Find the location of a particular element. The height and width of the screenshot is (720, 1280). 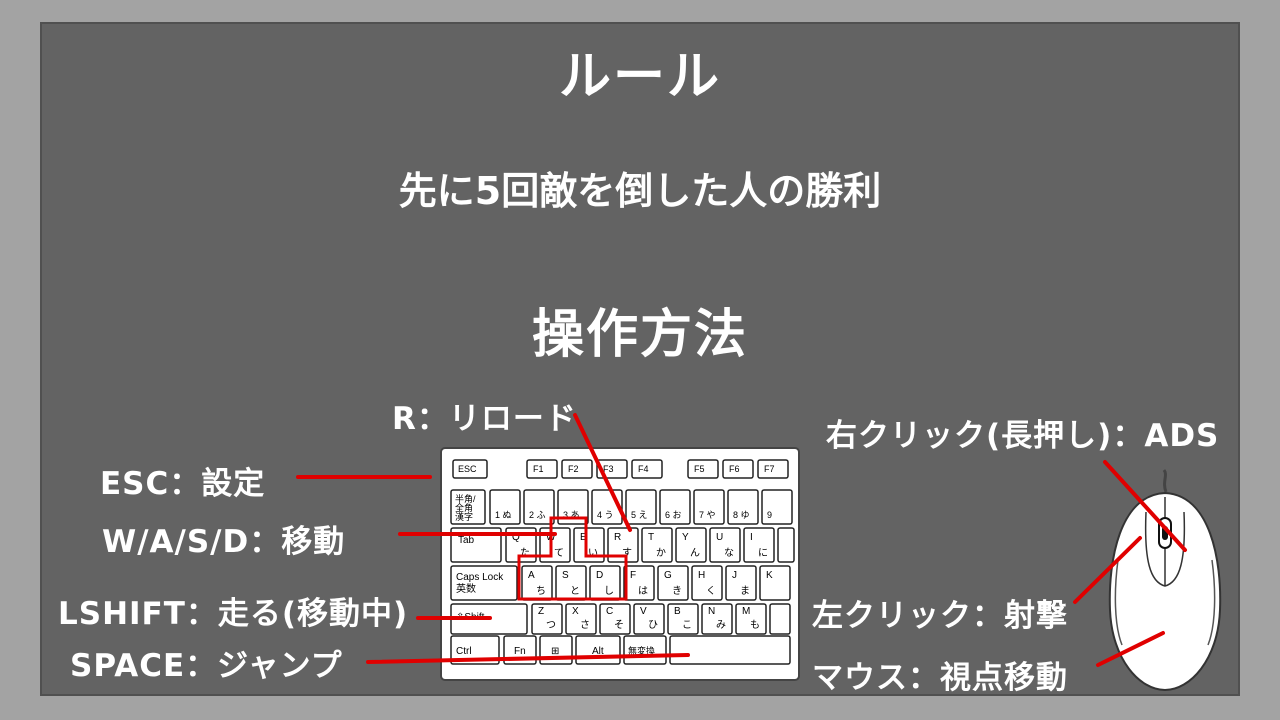

leader-look is located at coordinates (1130, 649).